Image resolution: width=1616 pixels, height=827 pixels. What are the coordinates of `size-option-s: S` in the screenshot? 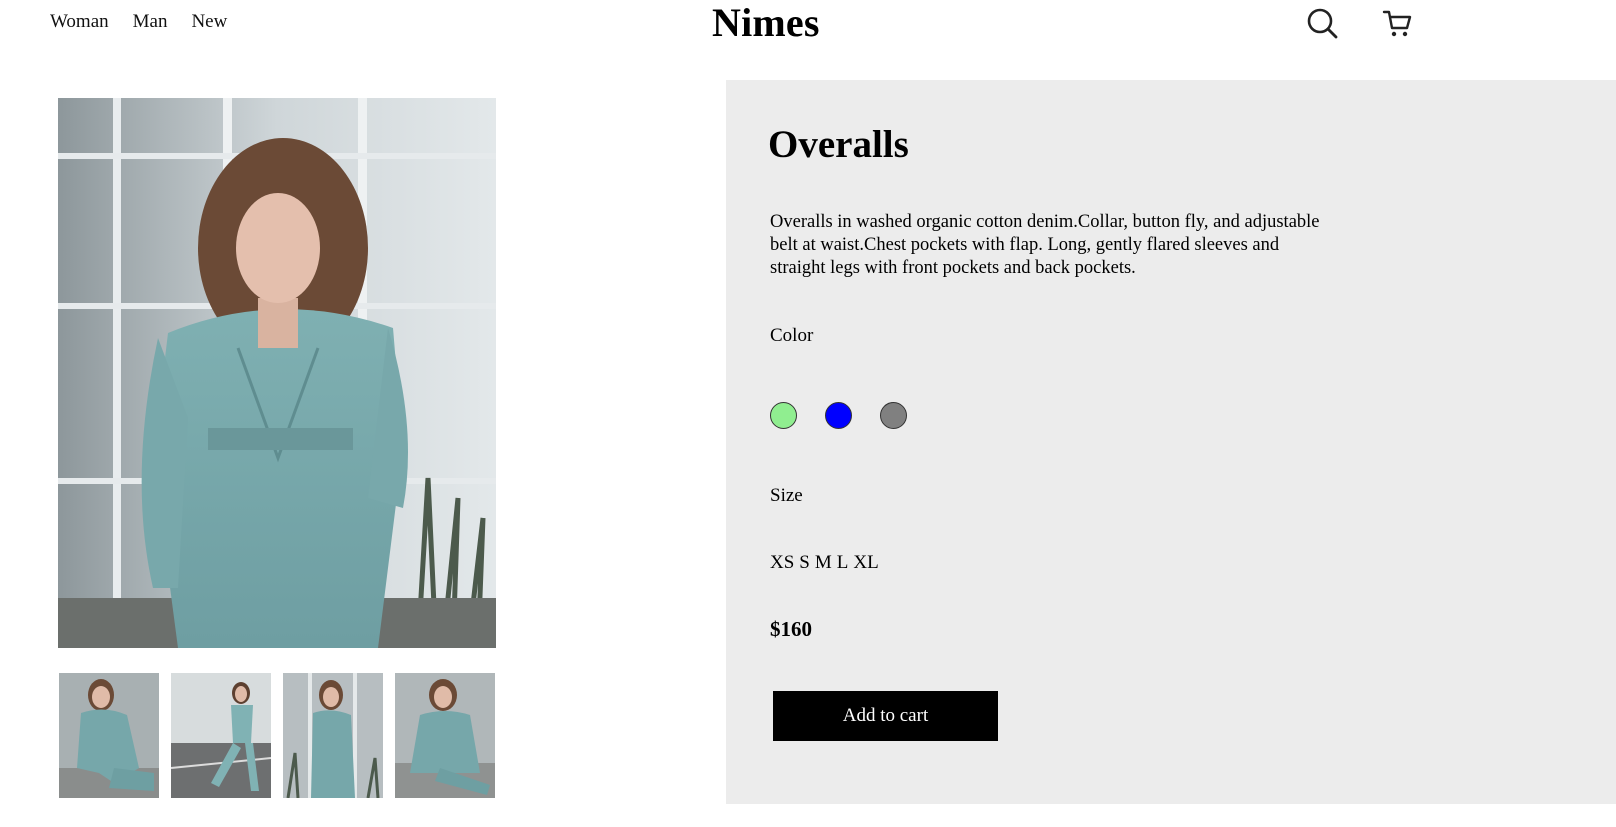 It's located at (804, 563).